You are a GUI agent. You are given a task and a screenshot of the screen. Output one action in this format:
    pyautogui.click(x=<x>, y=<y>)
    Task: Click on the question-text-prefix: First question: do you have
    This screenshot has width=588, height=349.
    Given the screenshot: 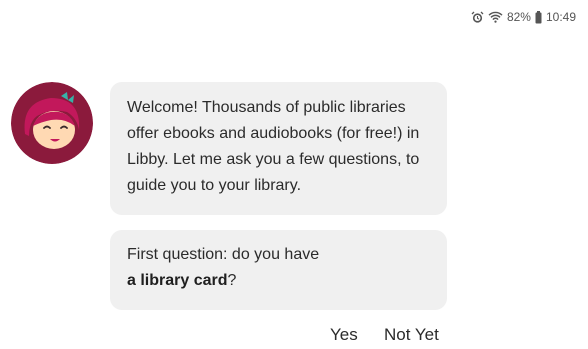 What is the action you would take?
    pyautogui.click(x=223, y=254)
    